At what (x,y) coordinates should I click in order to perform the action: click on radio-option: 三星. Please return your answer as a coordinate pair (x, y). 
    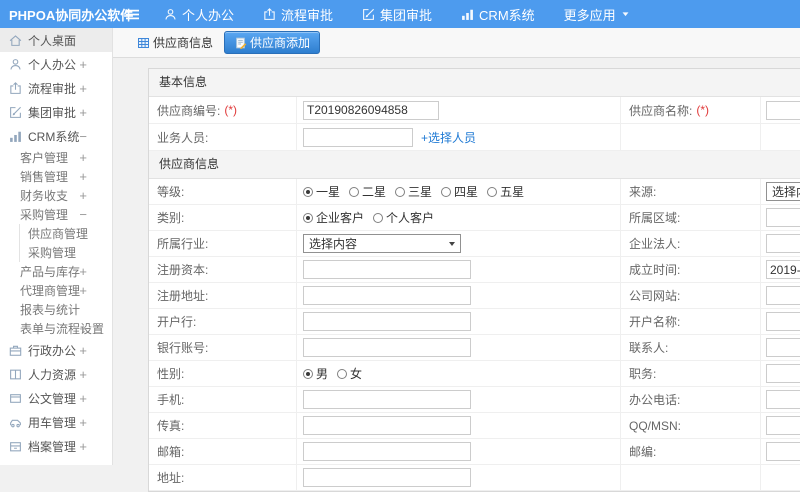
    Looking at the image, I should click on (413, 191).